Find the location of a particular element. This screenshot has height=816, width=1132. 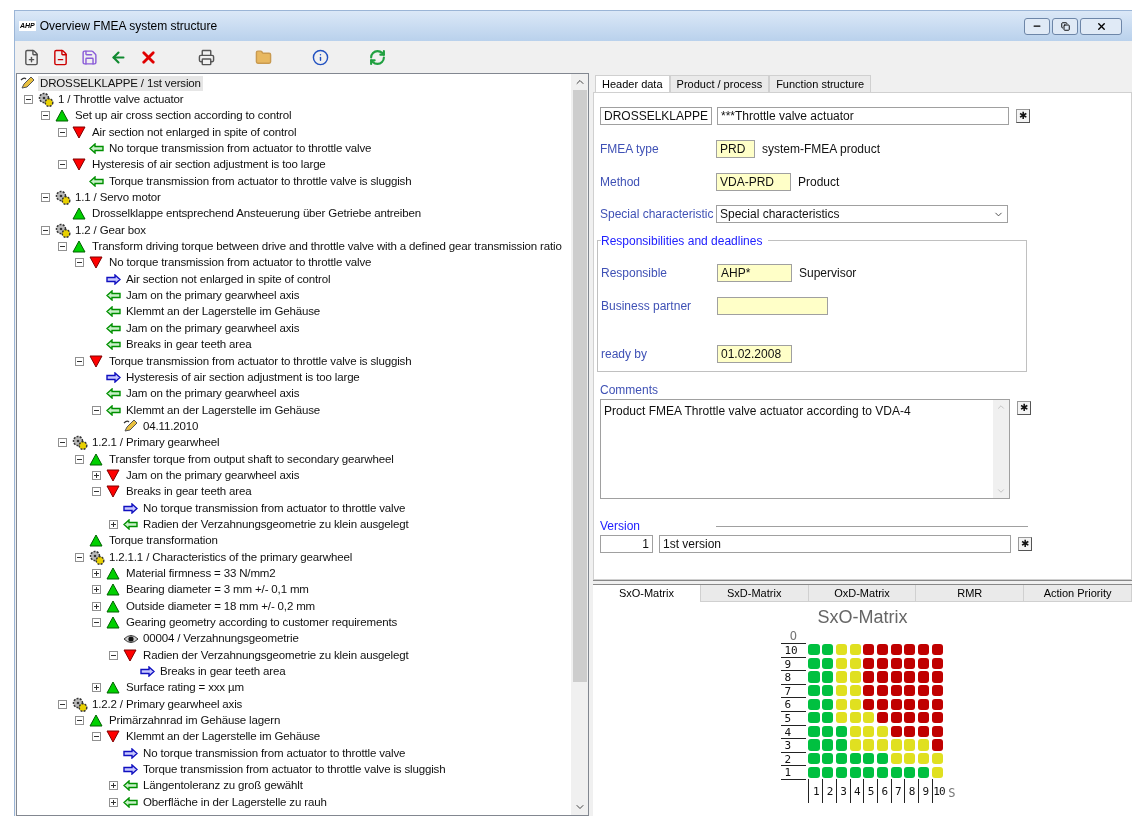

tab: OxD-Matrix is located at coordinates (862, 593).